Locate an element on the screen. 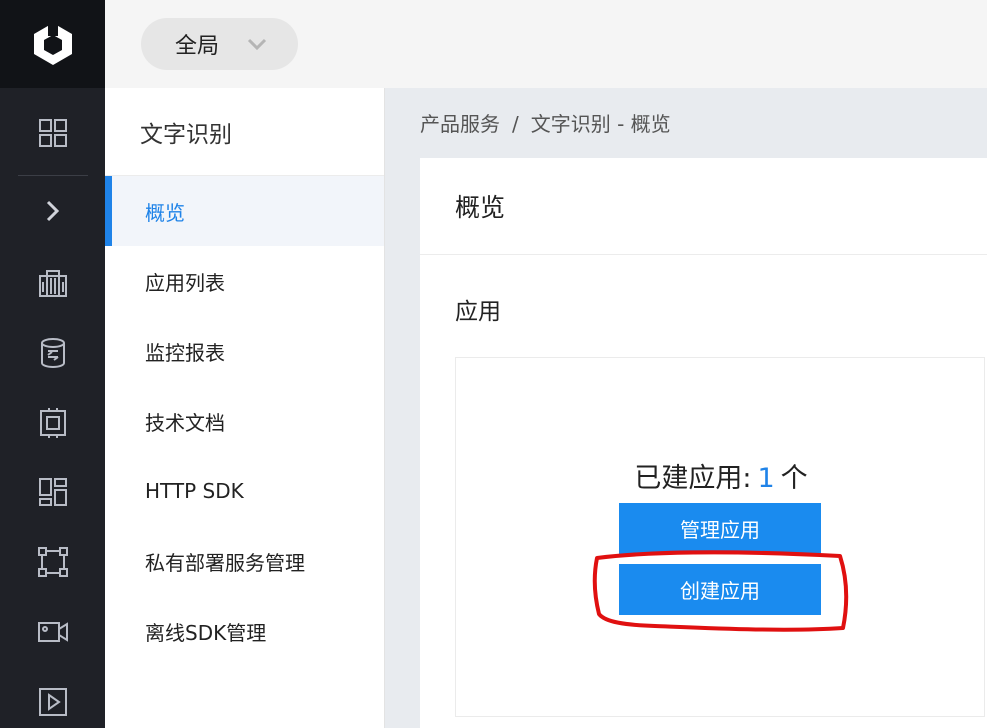  chip-icon is located at coordinates (52, 423).